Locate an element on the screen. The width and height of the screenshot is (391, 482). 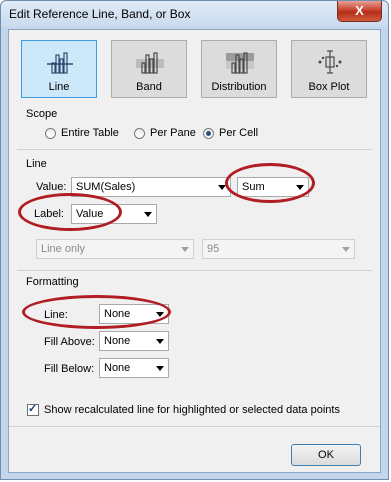
scope-per-pane-label: Per Pane is located at coordinates (173, 133).